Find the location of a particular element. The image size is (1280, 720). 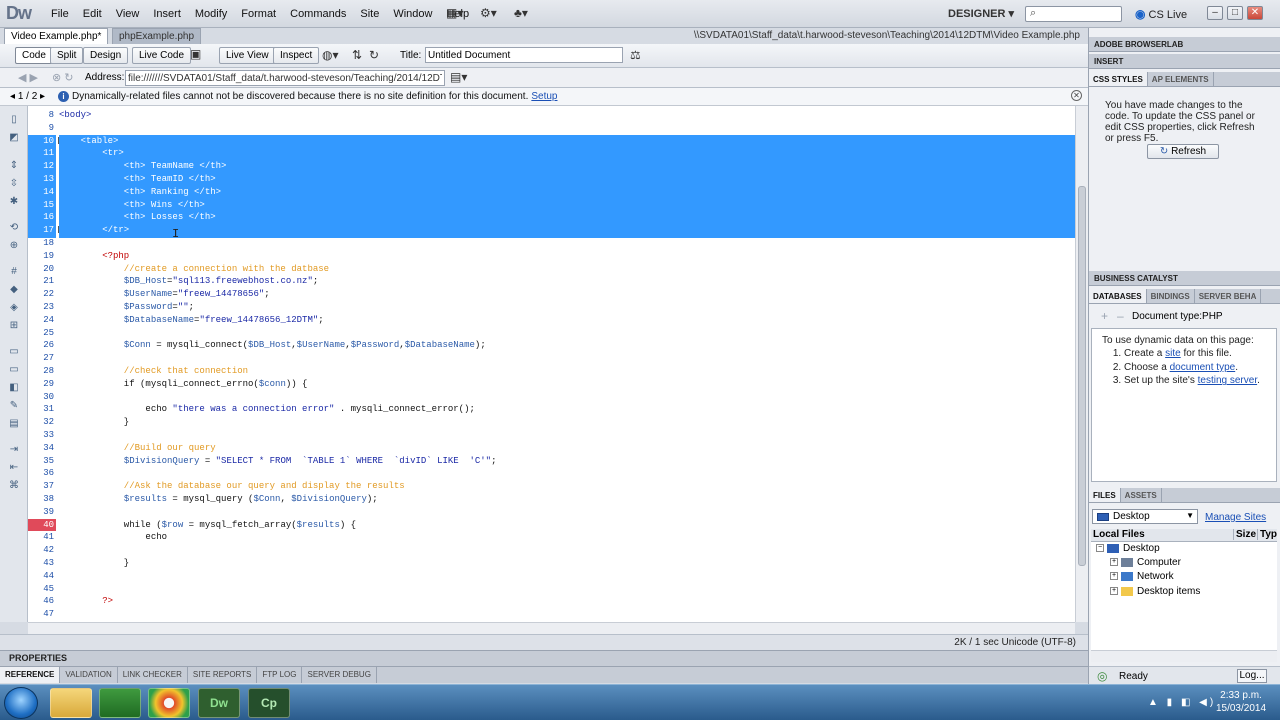

tab-reference: REFERENCE is located at coordinates (30, 675).